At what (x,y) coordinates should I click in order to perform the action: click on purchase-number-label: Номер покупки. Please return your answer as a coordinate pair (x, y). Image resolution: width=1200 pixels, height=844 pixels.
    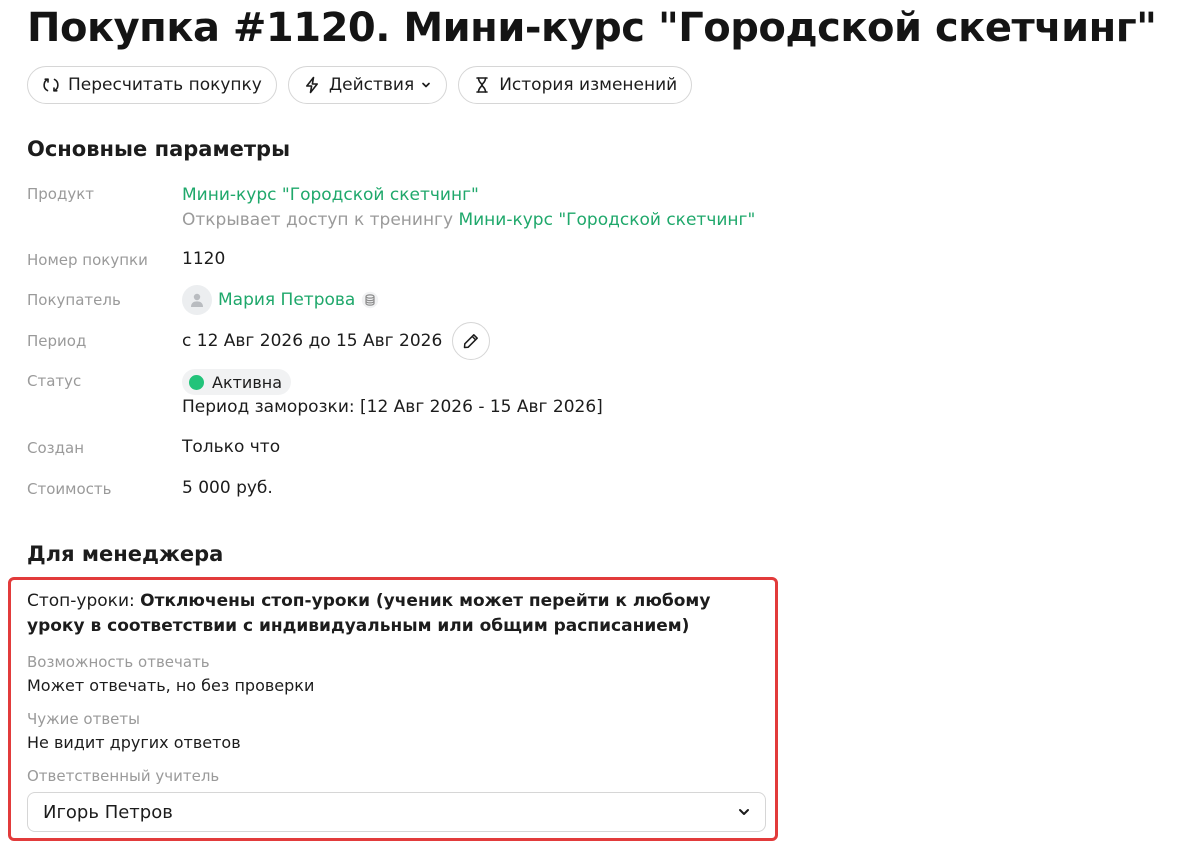
    Looking at the image, I should click on (87, 260).